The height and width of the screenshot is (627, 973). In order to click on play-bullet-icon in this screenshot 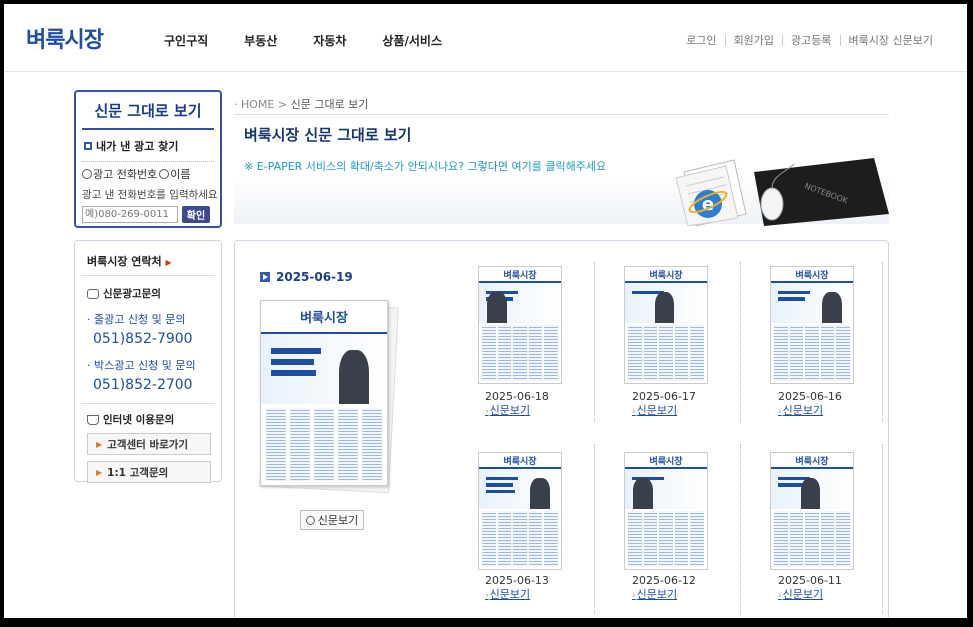, I will do `click(265, 277)`.